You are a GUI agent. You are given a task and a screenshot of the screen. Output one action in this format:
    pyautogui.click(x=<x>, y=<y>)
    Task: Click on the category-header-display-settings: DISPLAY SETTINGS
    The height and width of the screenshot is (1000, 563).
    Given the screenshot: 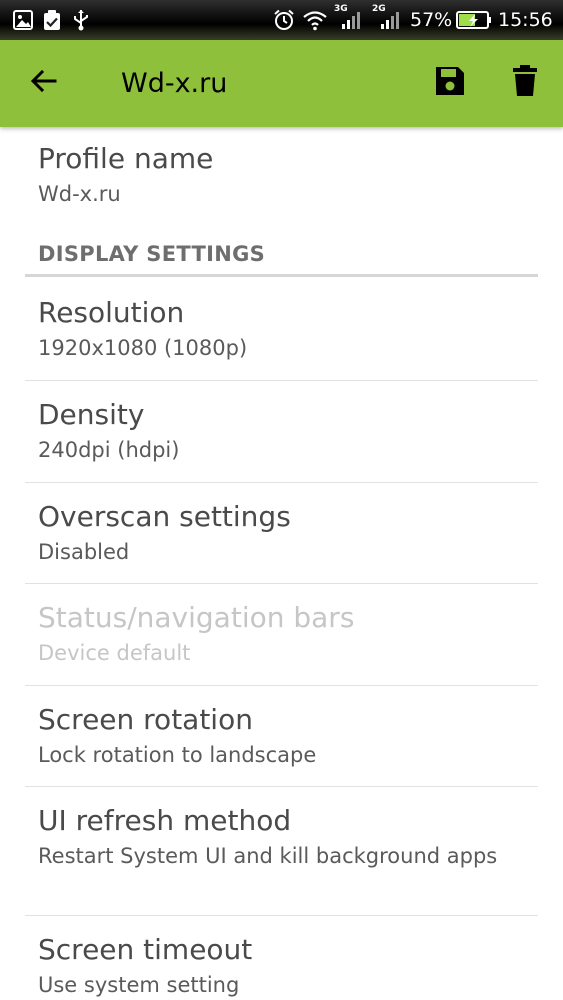 What is the action you would take?
    pyautogui.click(x=152, y=254)
    